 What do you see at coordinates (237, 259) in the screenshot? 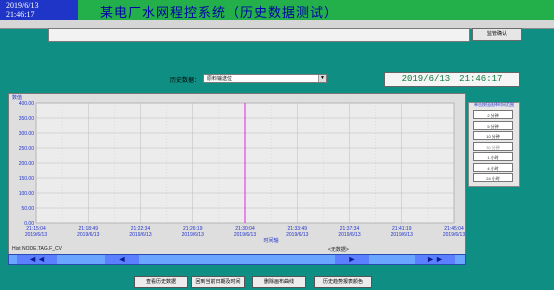
I see `time-nav-bar: ◄◄ ◄ ► ►►` at bounding box center [237, 259].